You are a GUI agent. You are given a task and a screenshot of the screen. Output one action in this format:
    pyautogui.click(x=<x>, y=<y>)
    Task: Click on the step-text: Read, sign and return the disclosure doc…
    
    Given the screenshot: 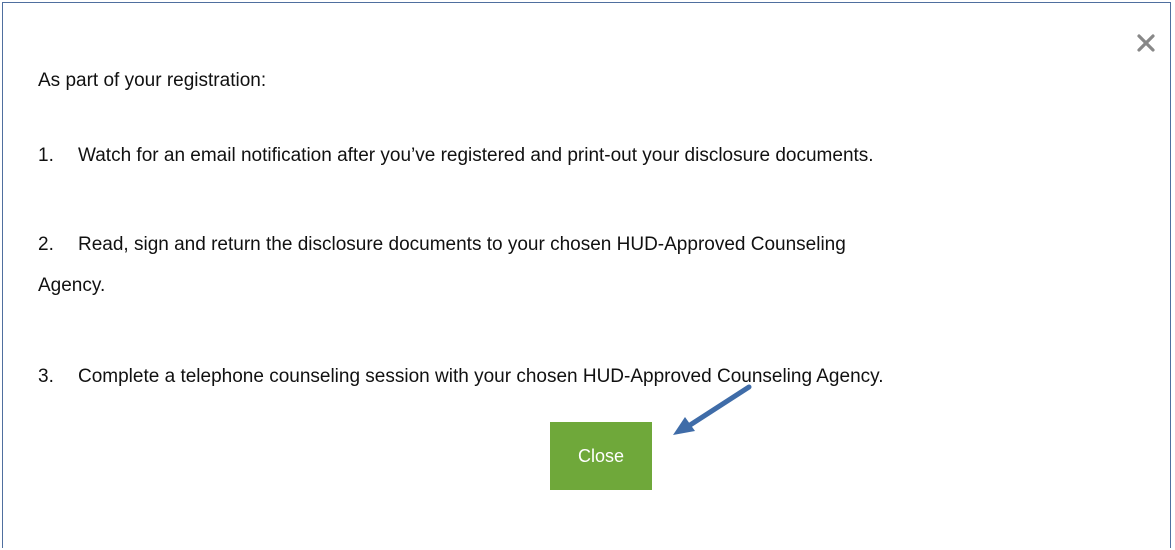 What is the action you would take?
    pyautogui.click(x=462, y=244)
    